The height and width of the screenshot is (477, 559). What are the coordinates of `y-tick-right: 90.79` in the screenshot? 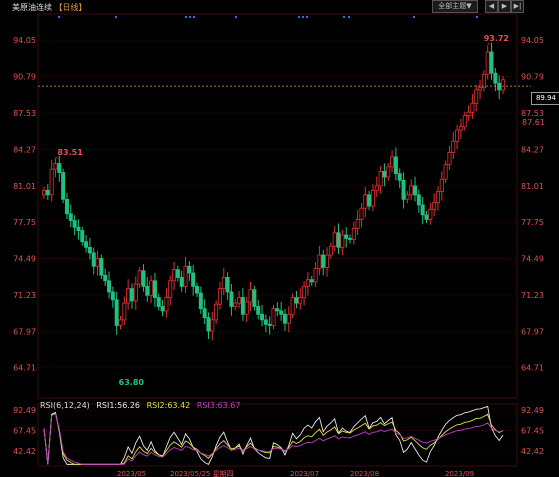 It's located at (532, 77).